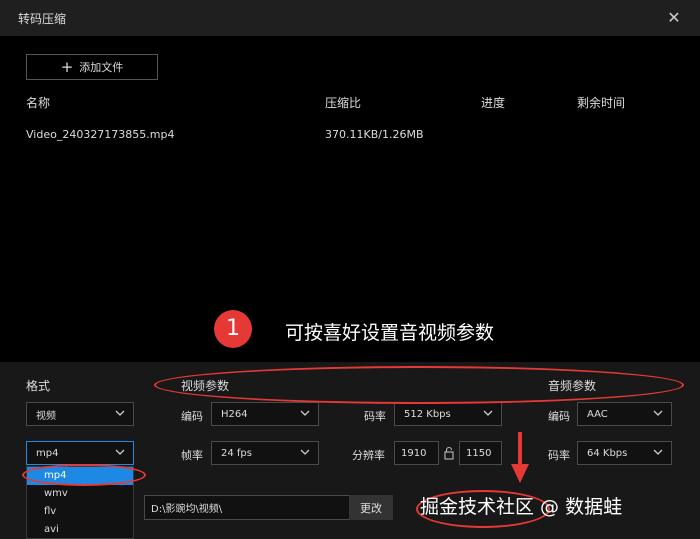 This screenshot has width=700, height=539. What do you see at coordinates (100, 134) in the screenshot?
I see `file-name-cell: Video_240327173855.mp4` at bounding box center [100, 134].